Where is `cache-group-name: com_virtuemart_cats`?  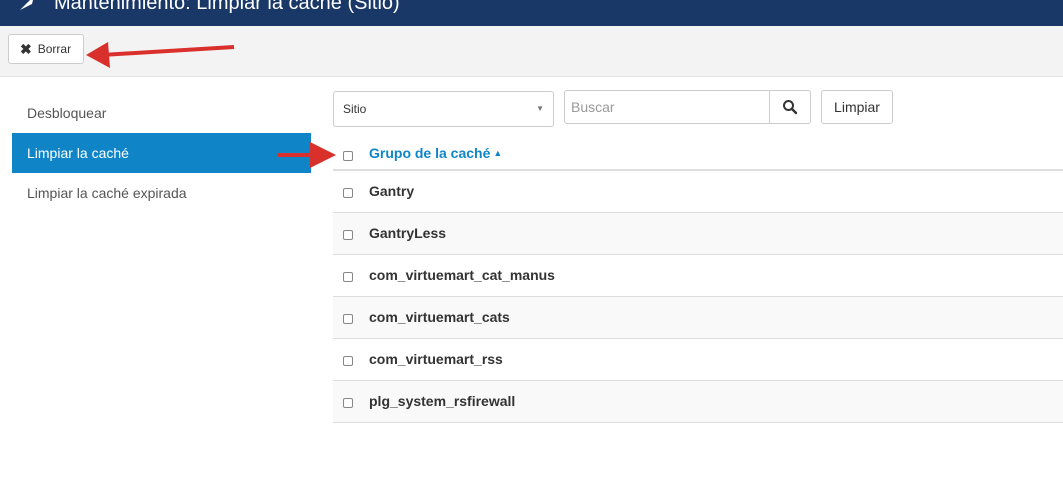 cache-group-name: com_virtuemart_cats is located at coordinates (439, 317).